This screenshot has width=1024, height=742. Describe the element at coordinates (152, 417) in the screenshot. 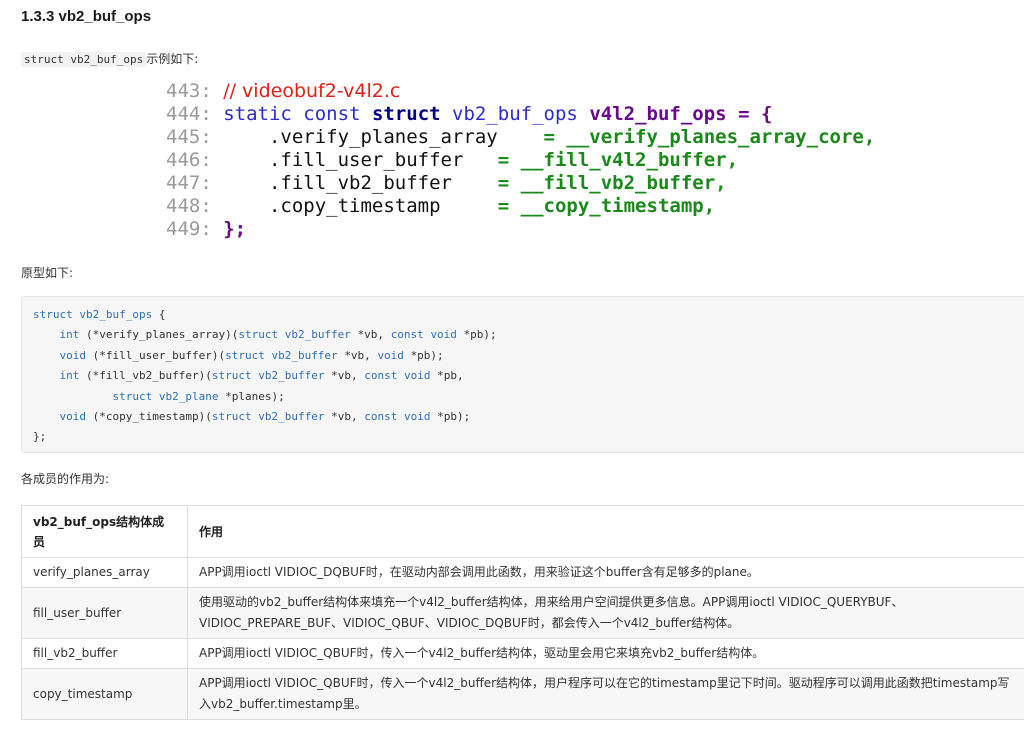

I see `code-text: (*copy_timestamp)(` at that location.